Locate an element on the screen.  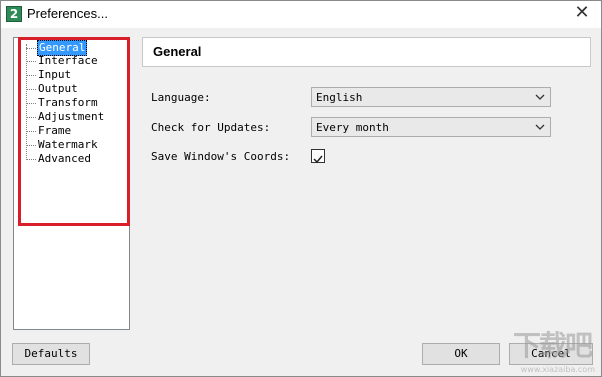
language-select: English is located at coordinates (431, 97).